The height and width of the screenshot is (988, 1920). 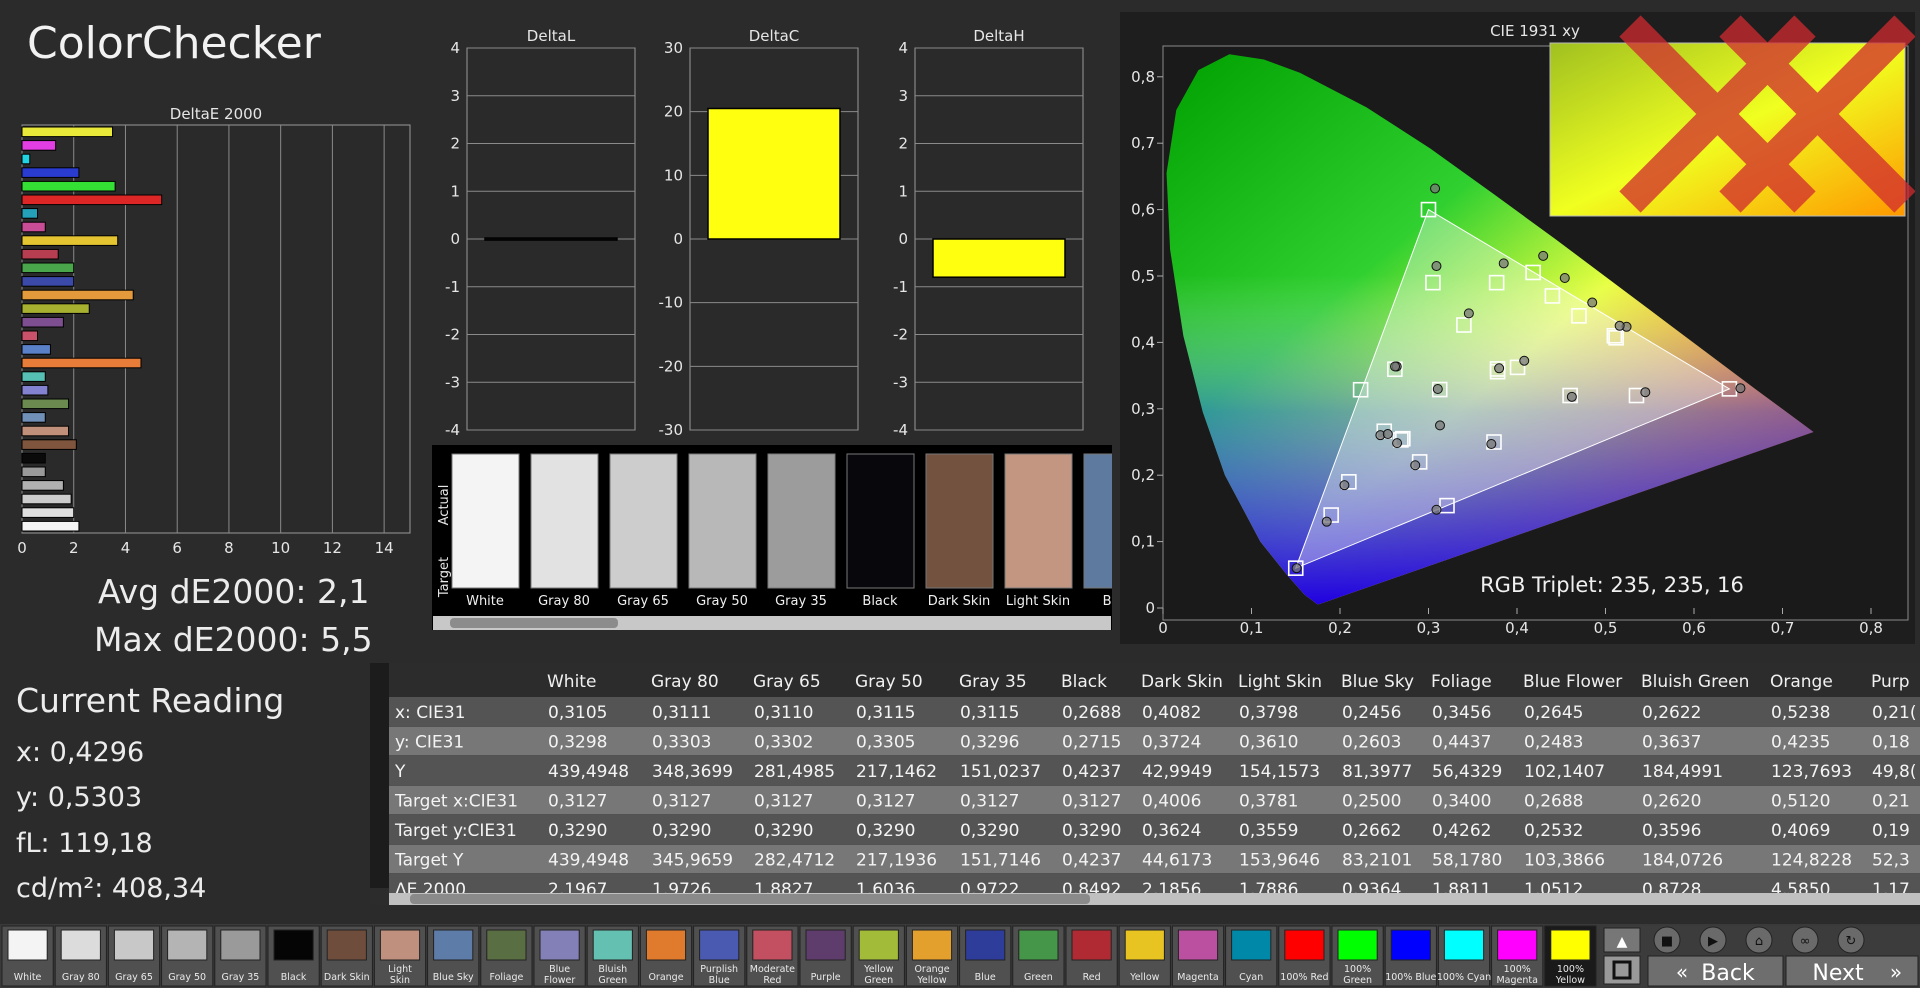 I want to click on cie-xtick-label: 0,5, so click(x=1606, y=628).